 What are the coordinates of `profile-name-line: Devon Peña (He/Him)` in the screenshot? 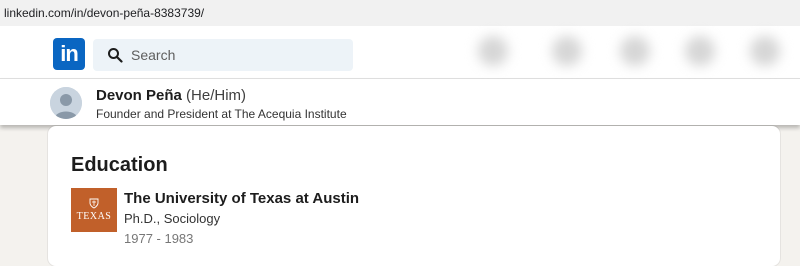 It's located at (171, 95).